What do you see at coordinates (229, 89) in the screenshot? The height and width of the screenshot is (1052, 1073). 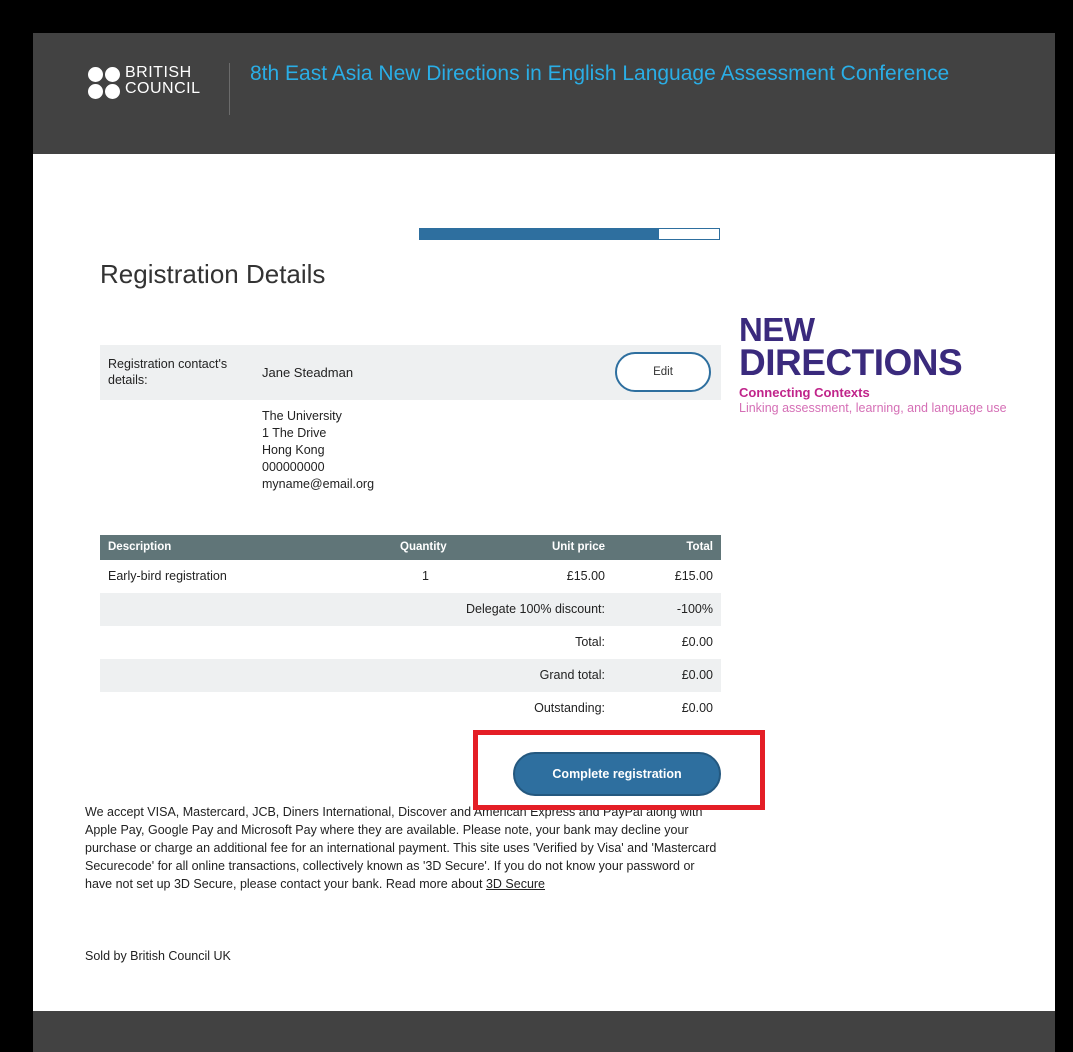 I see `header-divider` at bounding box center [229, 89].